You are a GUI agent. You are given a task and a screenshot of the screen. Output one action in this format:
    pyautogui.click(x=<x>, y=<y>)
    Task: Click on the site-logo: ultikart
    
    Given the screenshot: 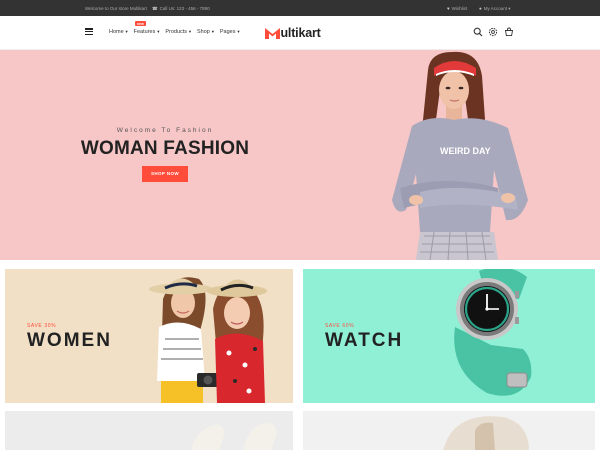 What is the action you would take?
    pyautogui.click(x=293, y=33)
    